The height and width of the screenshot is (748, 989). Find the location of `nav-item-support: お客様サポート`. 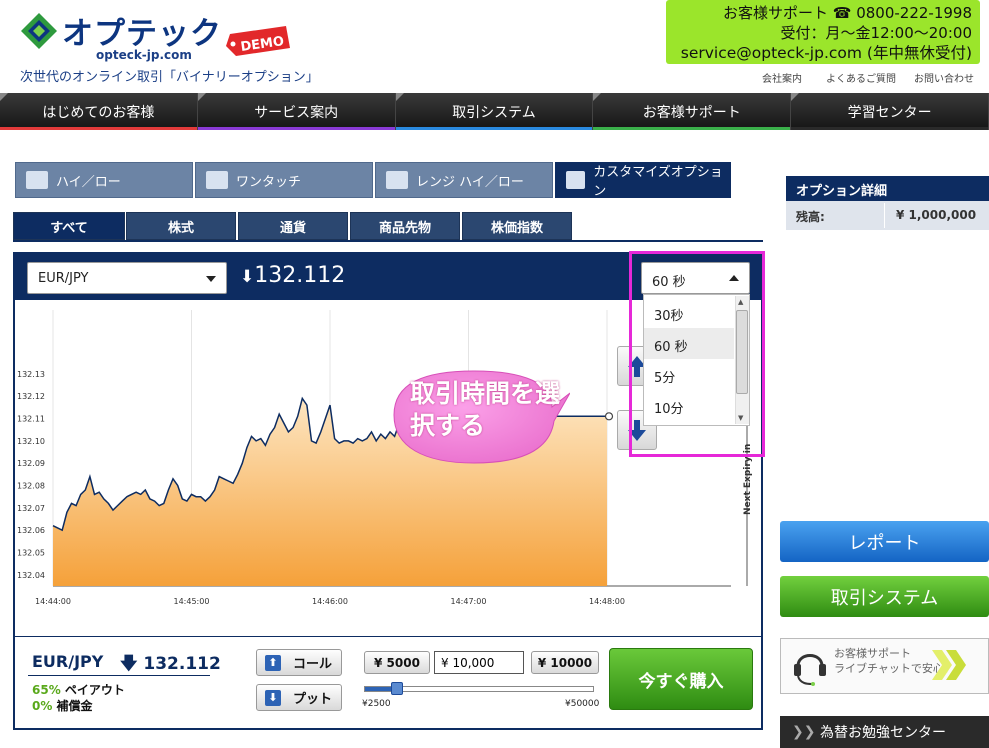

nav-item-support: お客様サポート is located at coordinates (692, 111).